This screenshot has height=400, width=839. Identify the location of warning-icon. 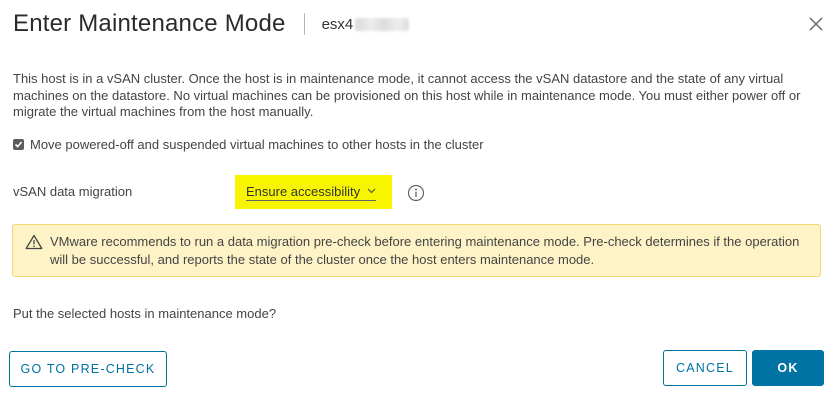
(34, 242).